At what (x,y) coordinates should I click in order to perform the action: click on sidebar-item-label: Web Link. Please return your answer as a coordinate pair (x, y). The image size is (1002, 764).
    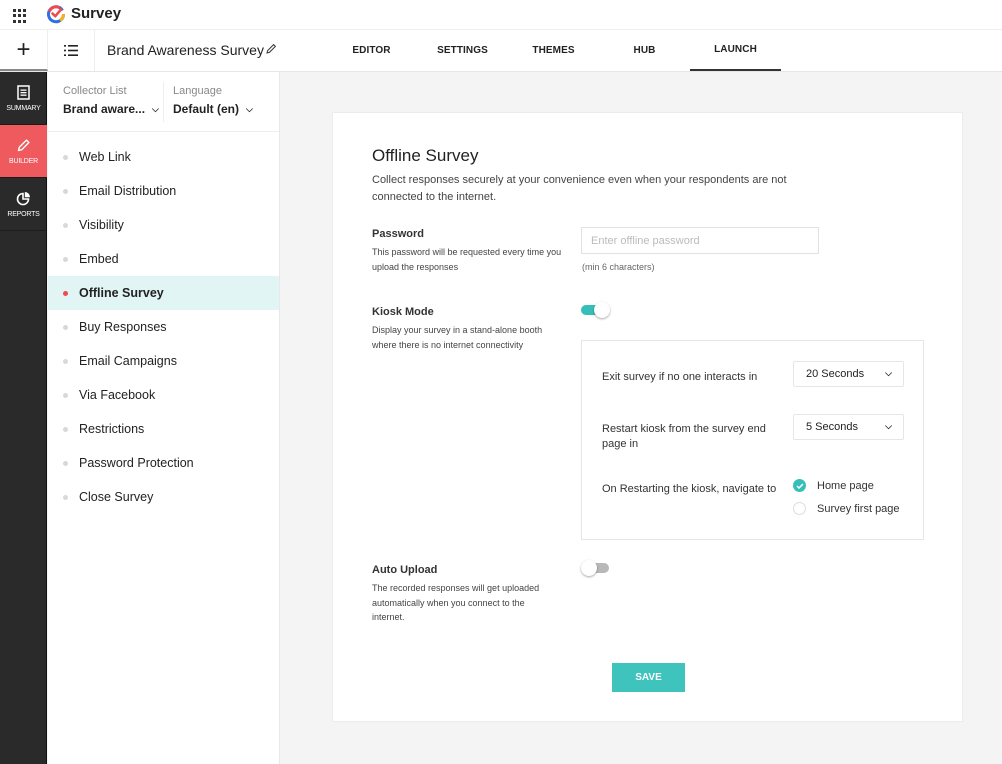
    Looking at the image, I should click on (105, 157).